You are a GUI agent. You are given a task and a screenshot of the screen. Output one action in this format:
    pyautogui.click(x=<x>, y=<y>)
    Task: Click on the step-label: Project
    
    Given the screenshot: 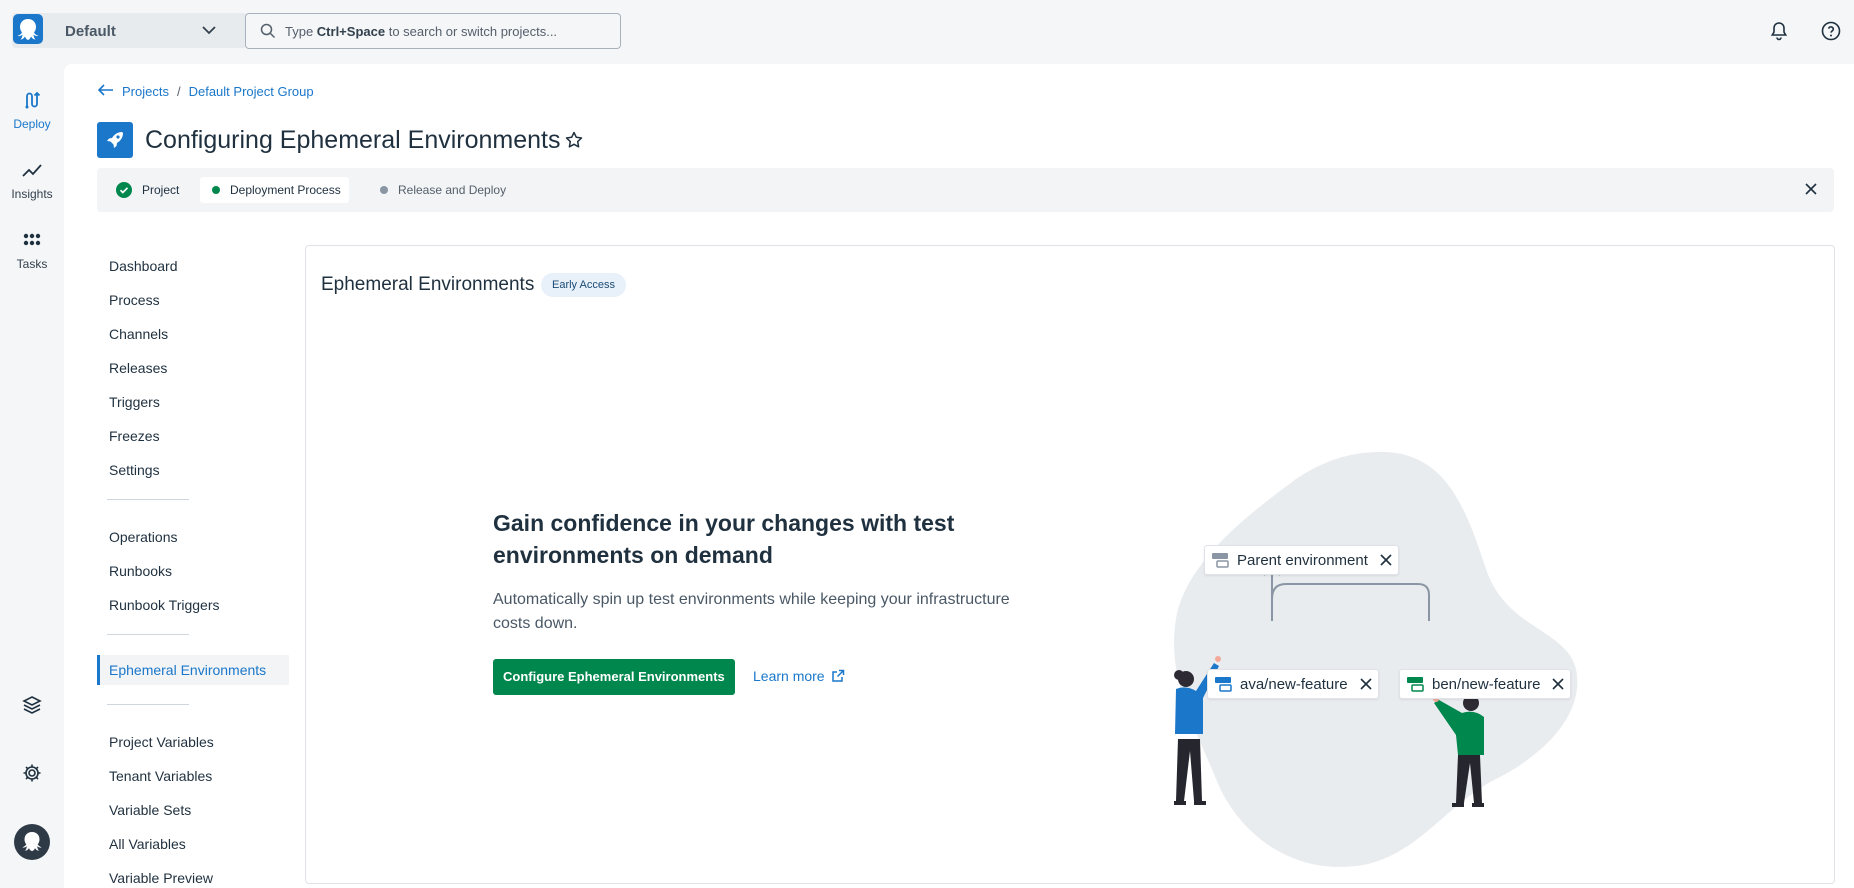 What is the action you would take?
    pyautogui.click(x=161, y=190)
    